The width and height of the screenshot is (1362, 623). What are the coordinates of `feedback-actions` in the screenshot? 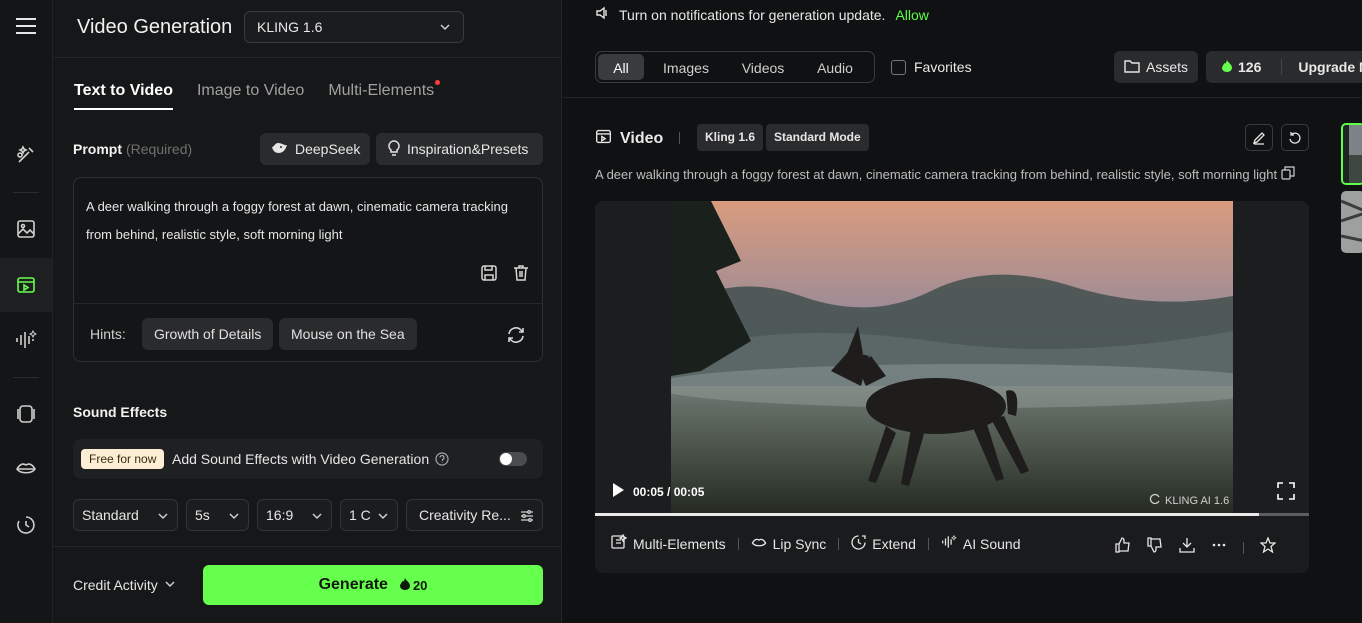 It's located at (1196, 547).